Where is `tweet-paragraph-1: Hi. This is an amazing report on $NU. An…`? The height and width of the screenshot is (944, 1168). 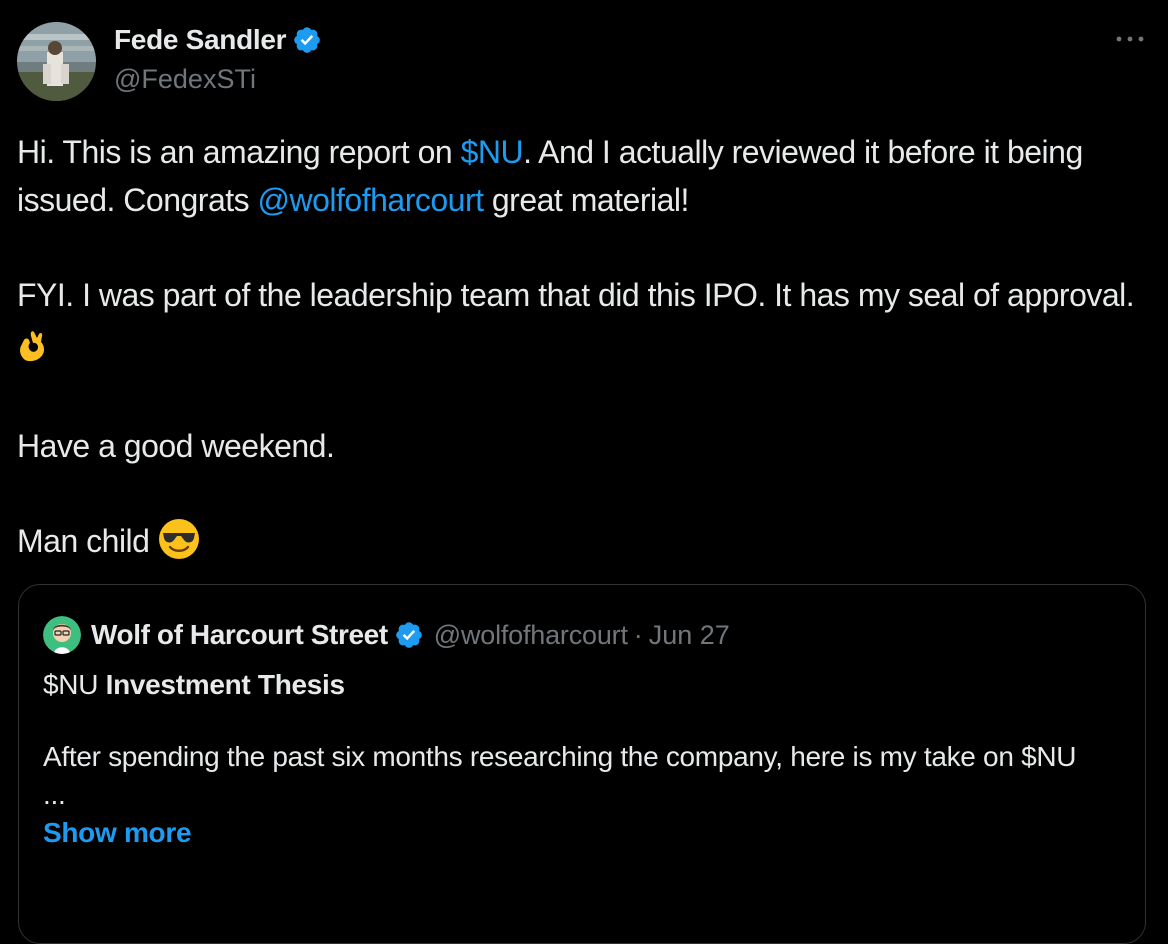
tweet-paragraph-1: Hi. This is an amazing report on $NU. An… is located at coordinates (584, 176).